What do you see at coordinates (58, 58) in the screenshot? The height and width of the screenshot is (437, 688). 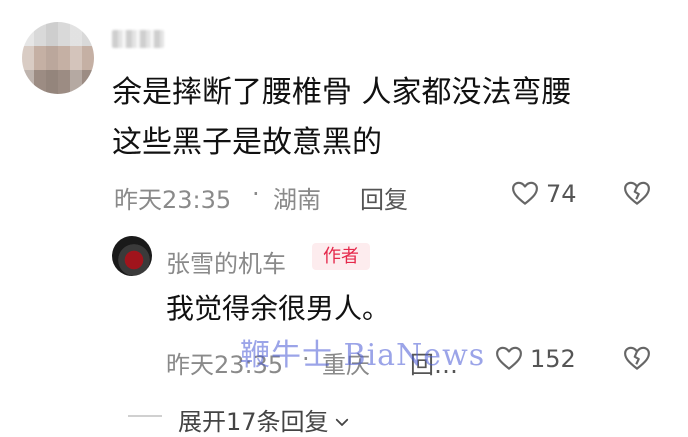 I see `commenter-avatar` at bounding box center [58, 58].